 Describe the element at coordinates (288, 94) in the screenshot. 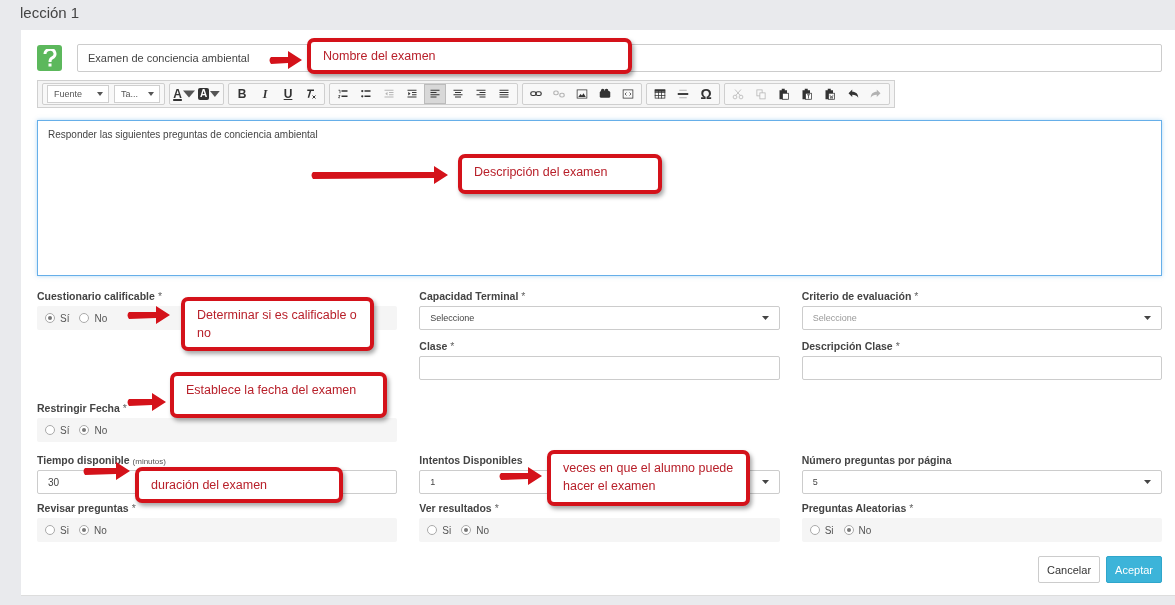

I see `toolbar-button: U` at that location.